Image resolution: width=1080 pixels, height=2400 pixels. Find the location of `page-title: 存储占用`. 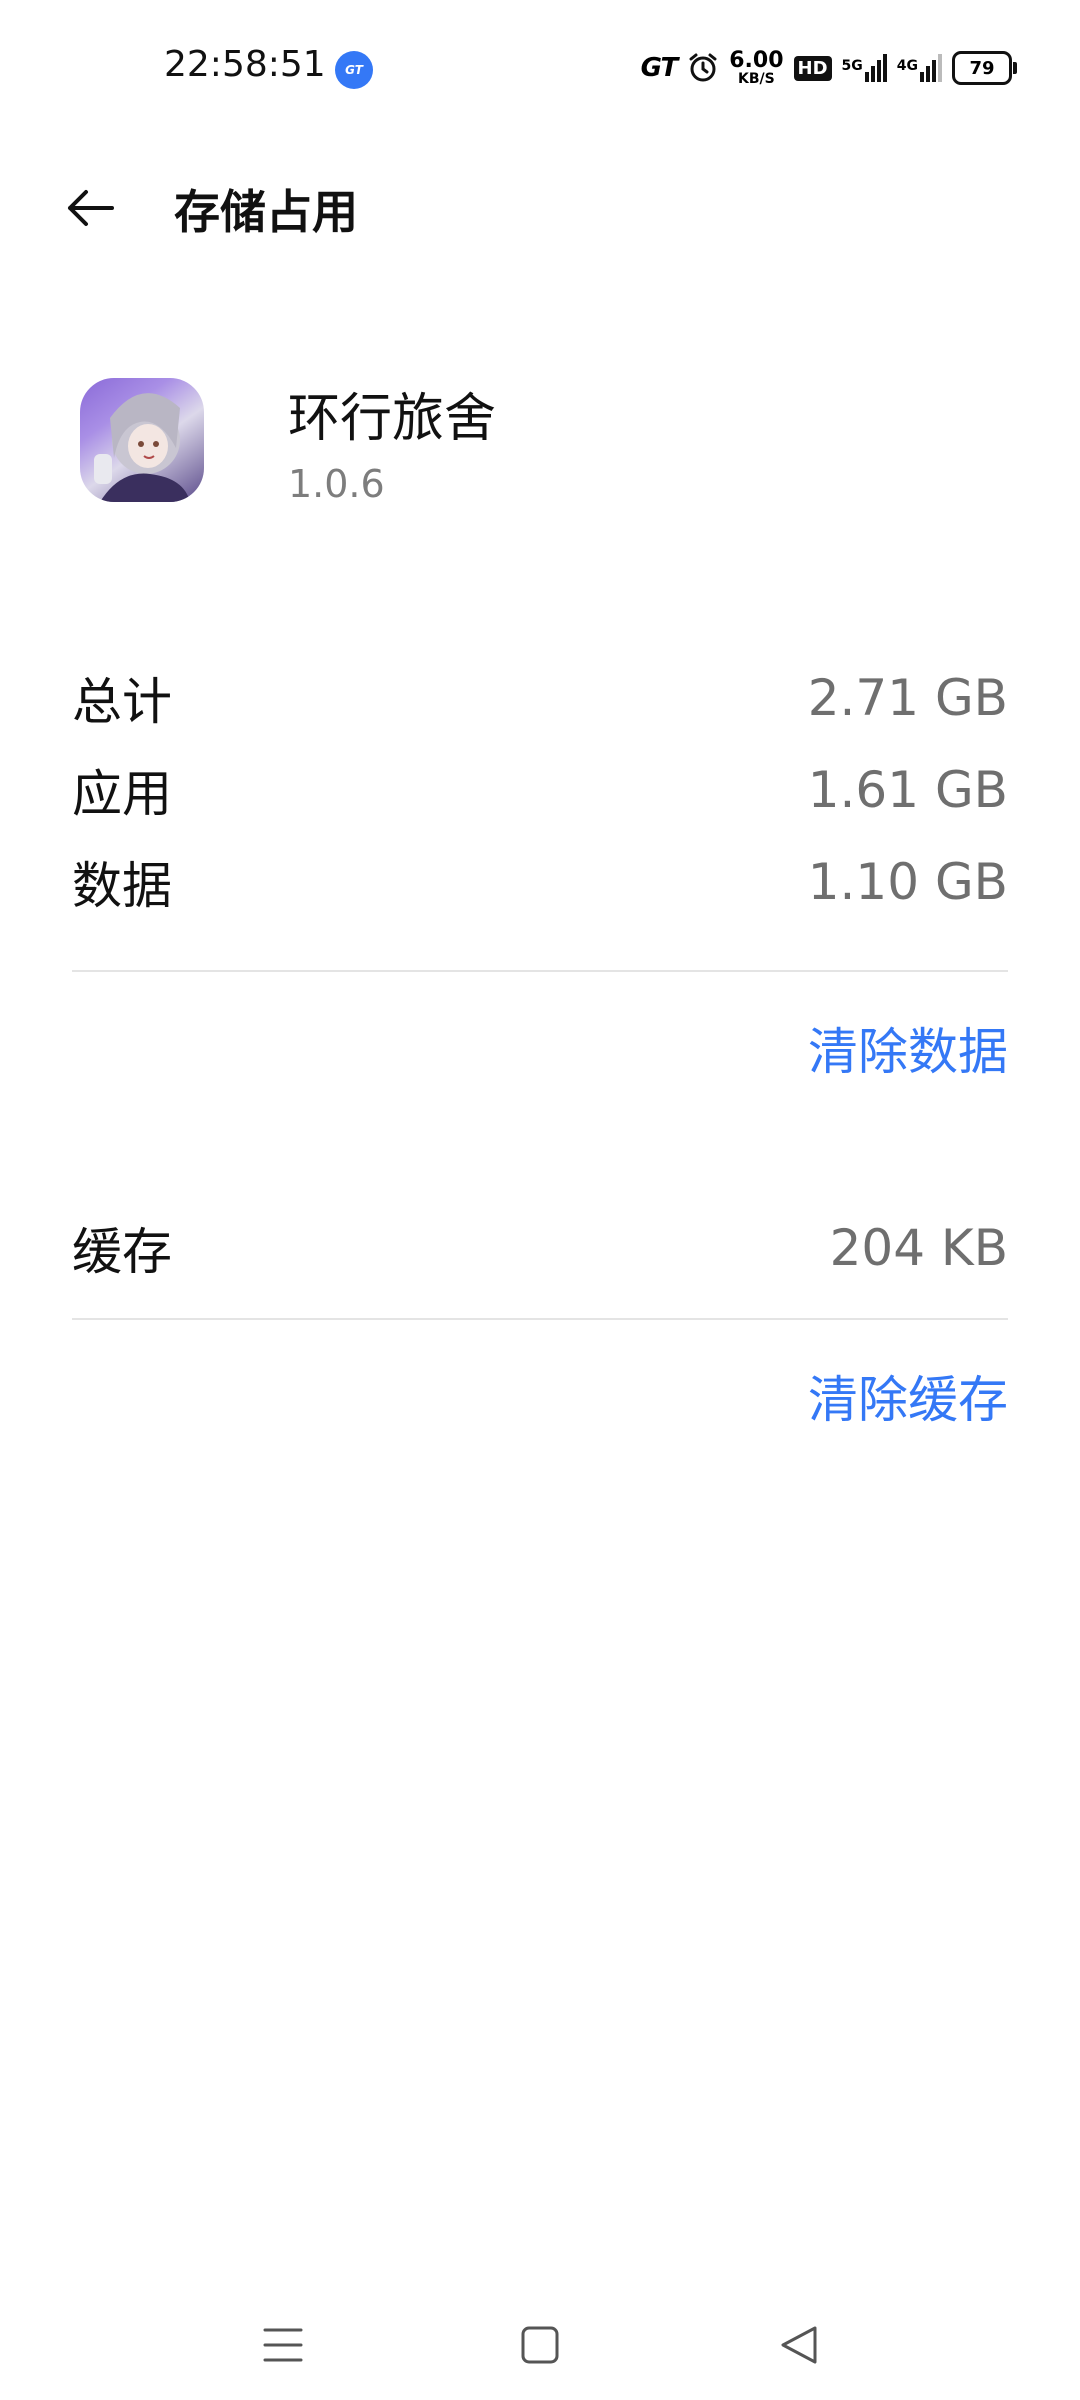

page-title: 存储占用 is located at coordinates (266, 212).